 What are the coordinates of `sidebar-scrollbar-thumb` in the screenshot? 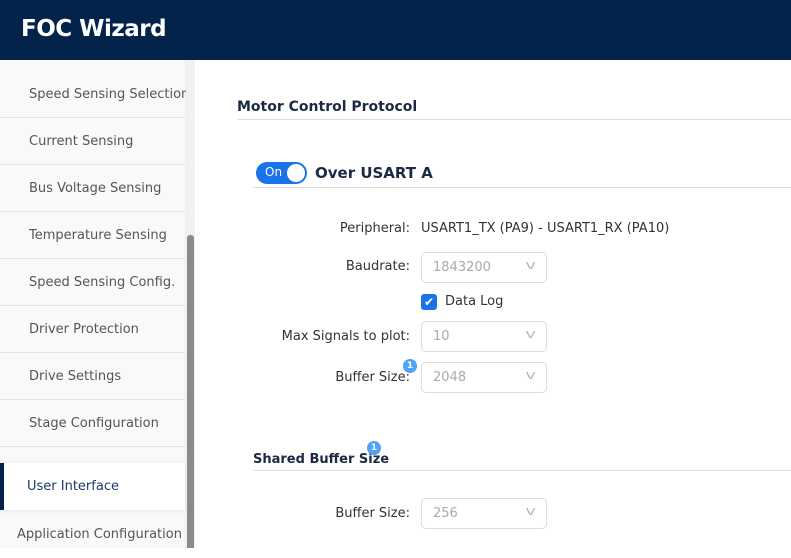 It's located at (190, 391).